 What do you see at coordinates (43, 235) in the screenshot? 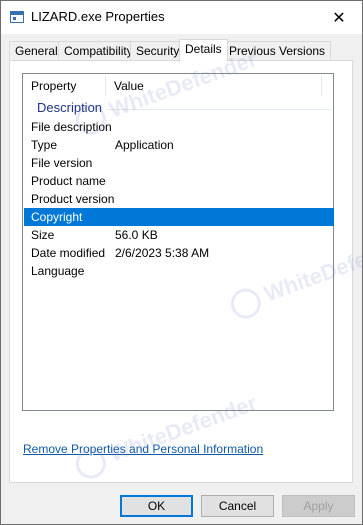
I see `property-name: Size` at bounding box center [43, 235].